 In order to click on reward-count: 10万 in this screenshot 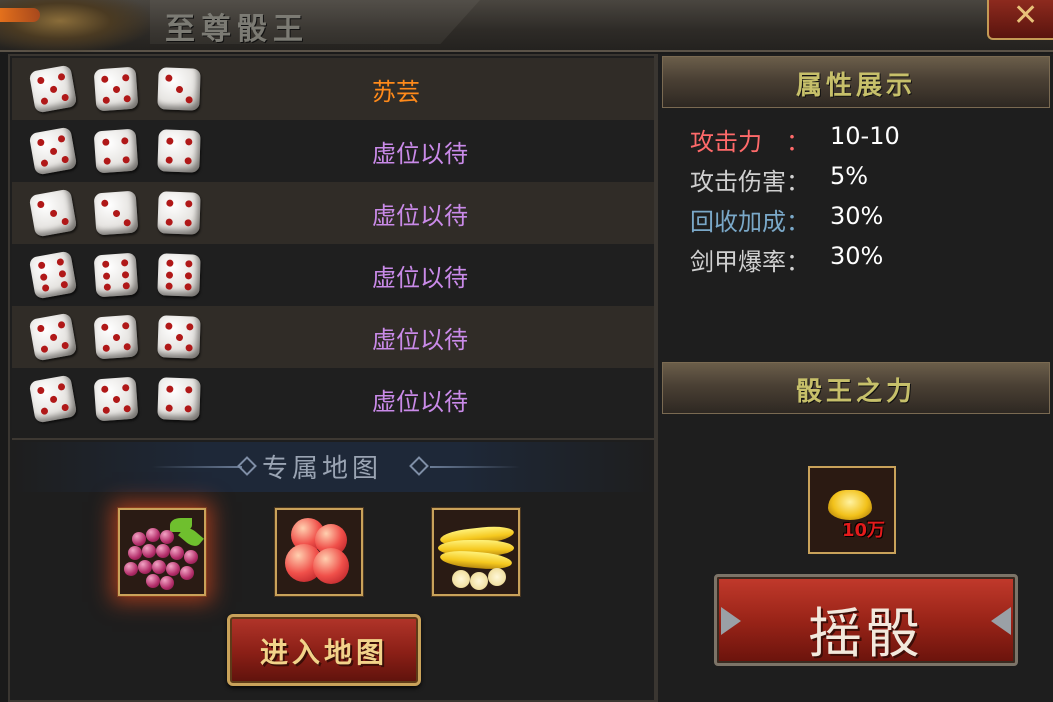, I will do `click(864, 530)`.